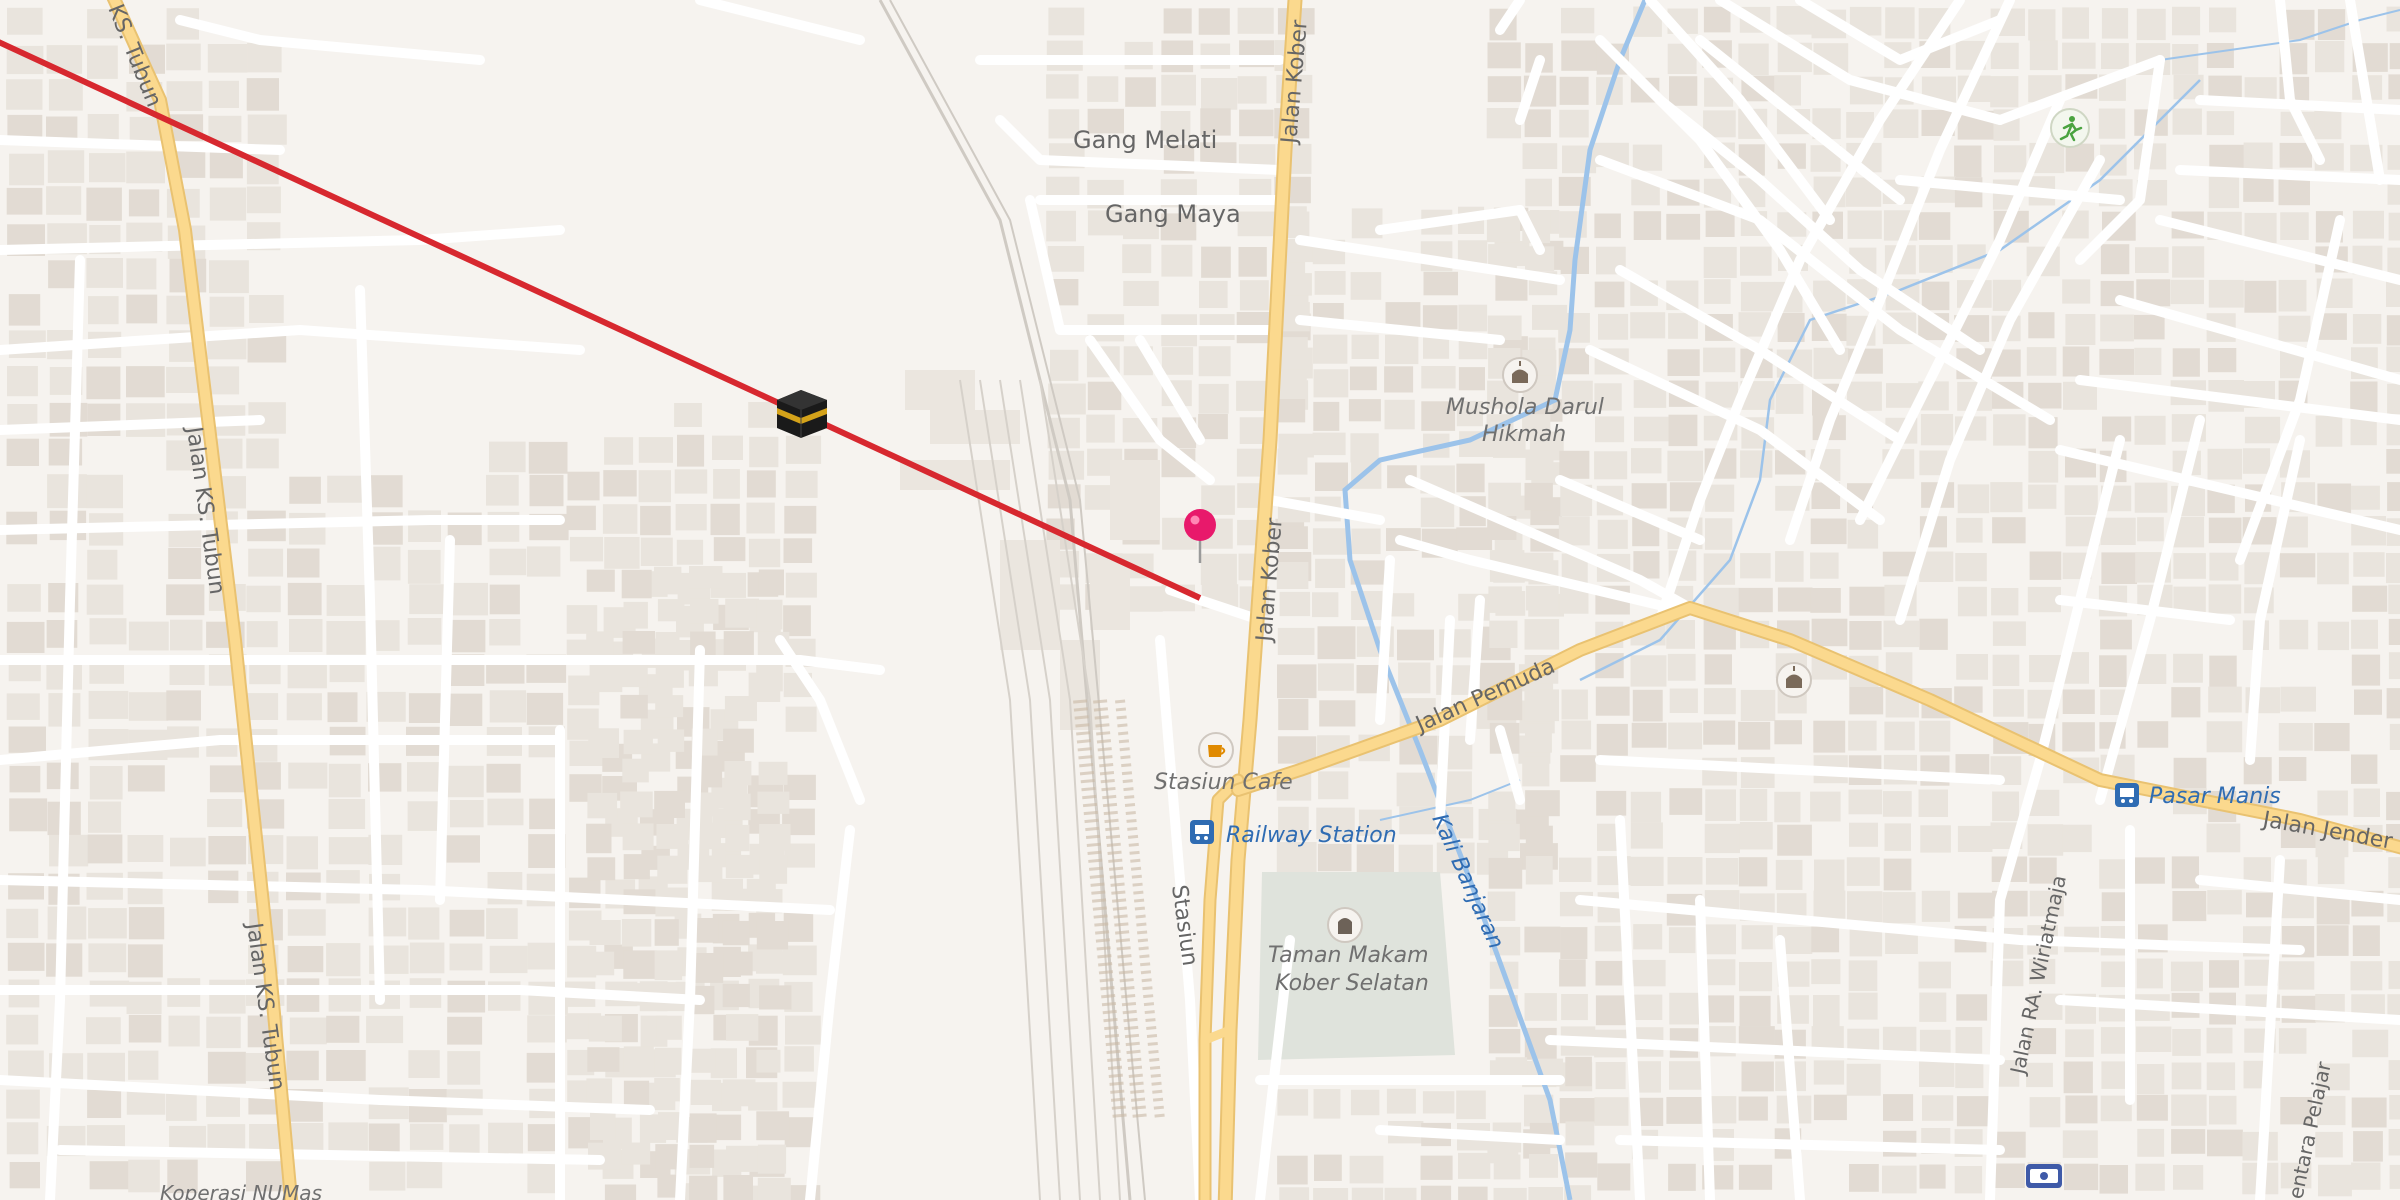 This screenshot has width=2400, height=1200. What do you see at coordinates (2215, 796) in the screenshot?
I see `poi-label-pasar-manis: Pasar Manis` at bounding box center [2215, 796].